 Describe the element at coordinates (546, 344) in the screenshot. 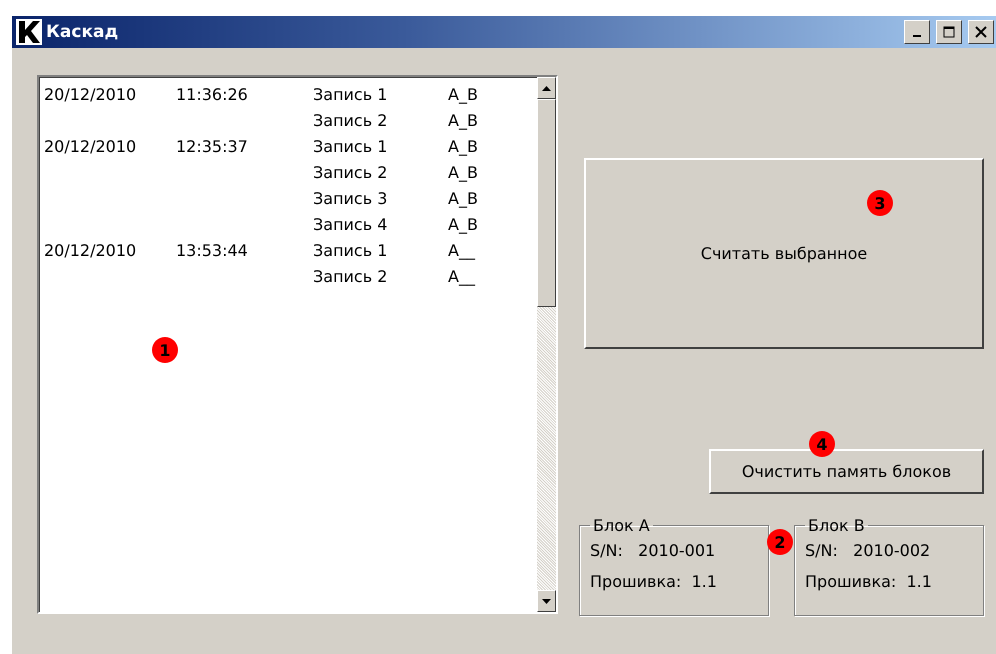

I see `scrollbar` at that location.